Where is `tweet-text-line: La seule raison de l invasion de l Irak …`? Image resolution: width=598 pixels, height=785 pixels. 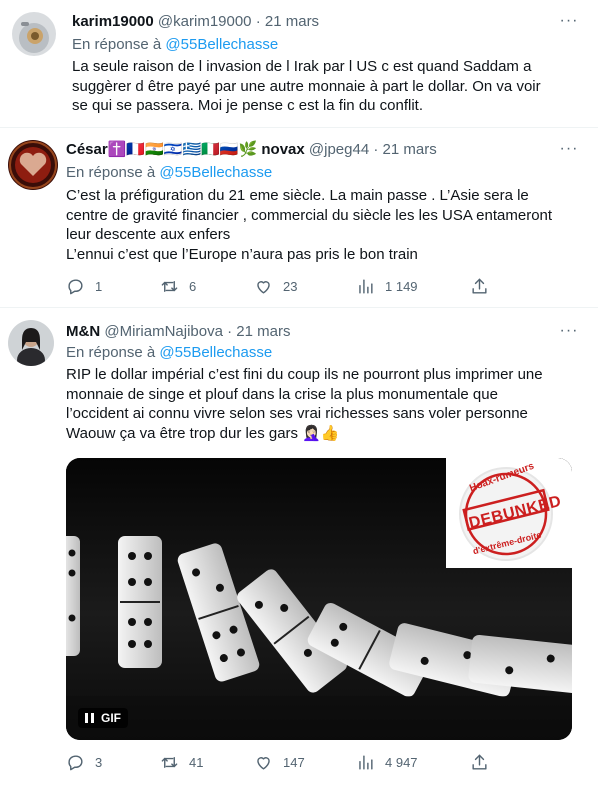 tweet-text-line: La seule raison de l invasion de l Irak … is located at coordinates (302, 66).